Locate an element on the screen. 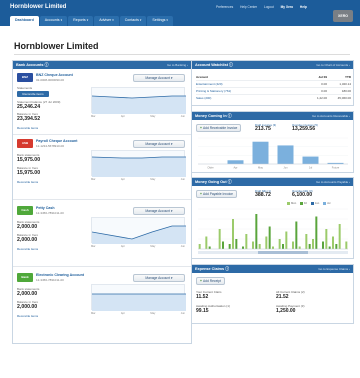  go-to-receivables-link: Go to Accounts Receivable › is located at coordinates (331, 116).